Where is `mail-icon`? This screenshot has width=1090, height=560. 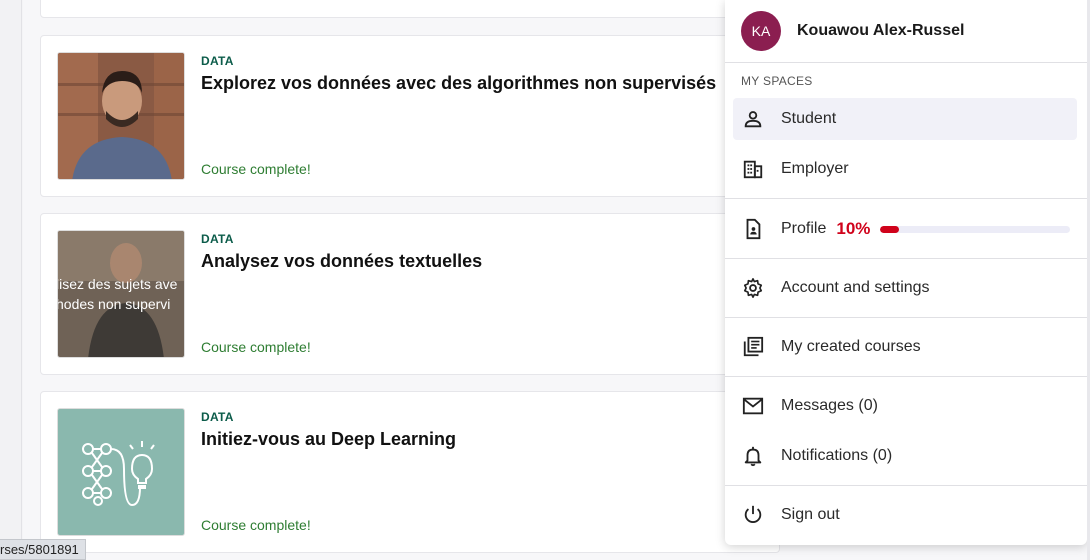
mail-icon is located at coordinates (753, 406).